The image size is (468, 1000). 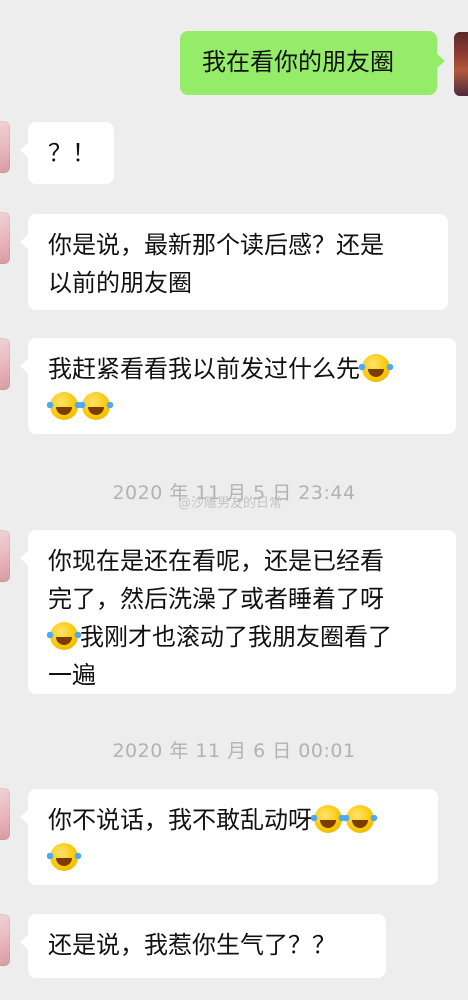 I want to click on message-text: 还是说，我惹你生气了？？, so click(x=192, y=945).